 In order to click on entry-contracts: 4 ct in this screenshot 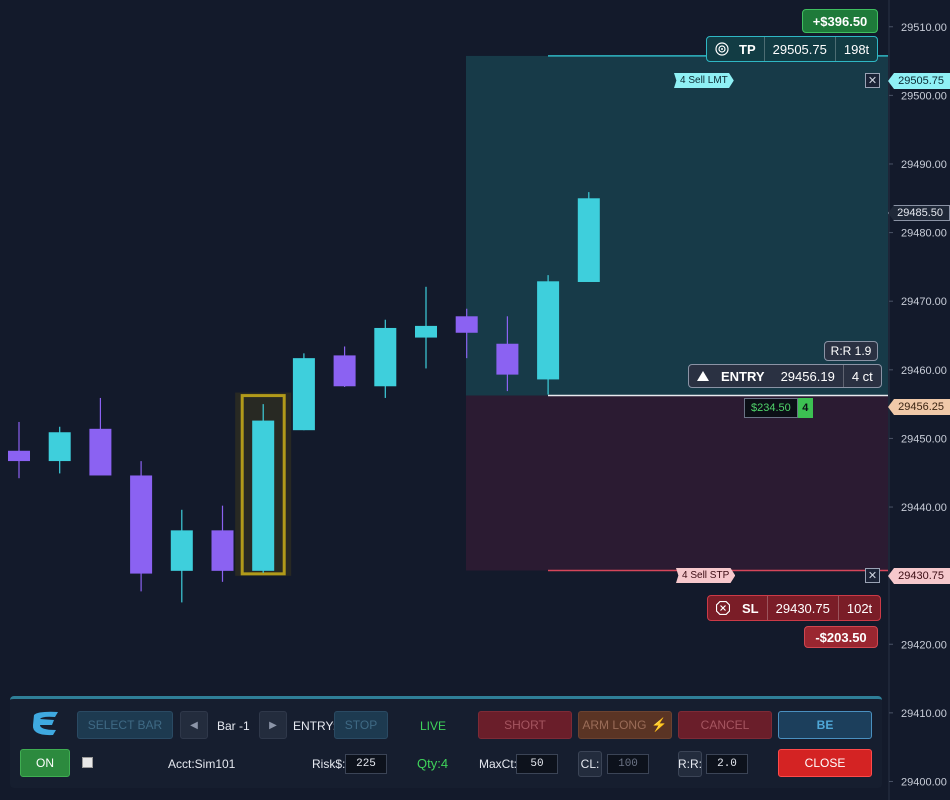, I will do `click(861, 376)`.